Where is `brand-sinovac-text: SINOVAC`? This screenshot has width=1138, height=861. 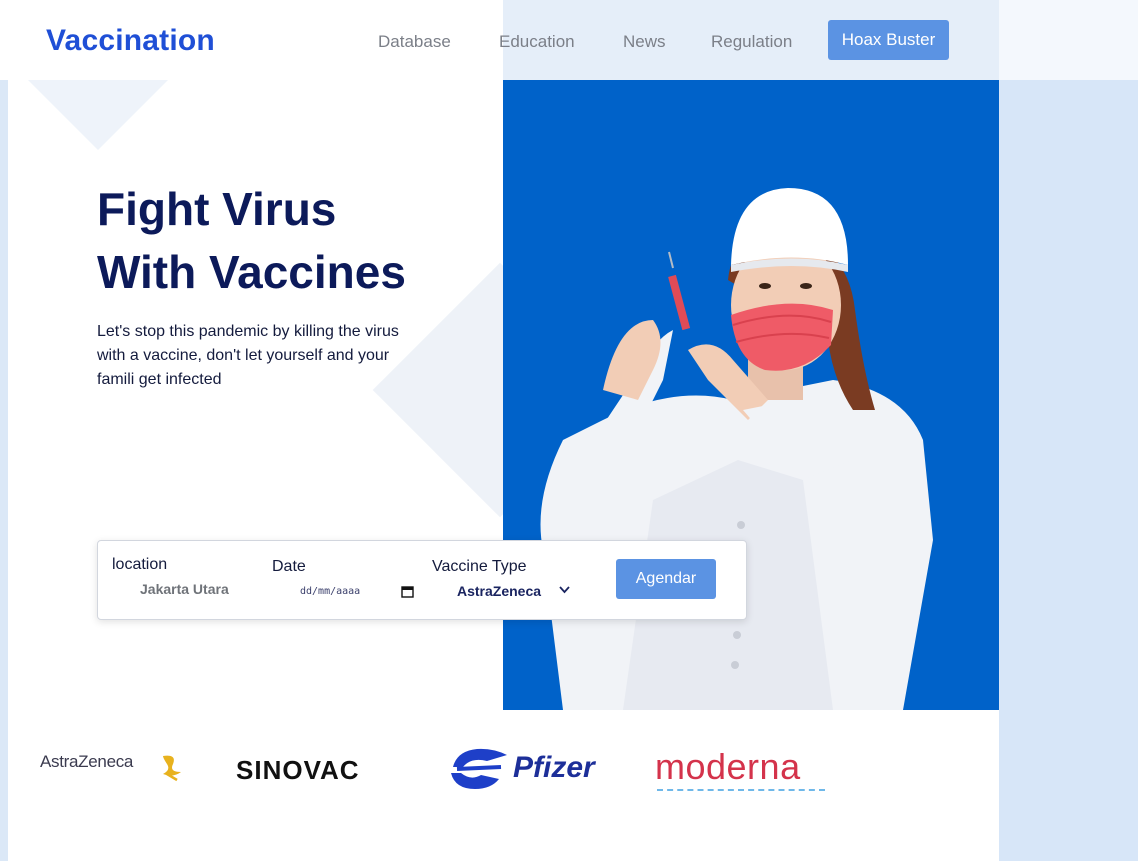
brand-sinovac-text: SINOVAC is located at coordinates (298, 770).